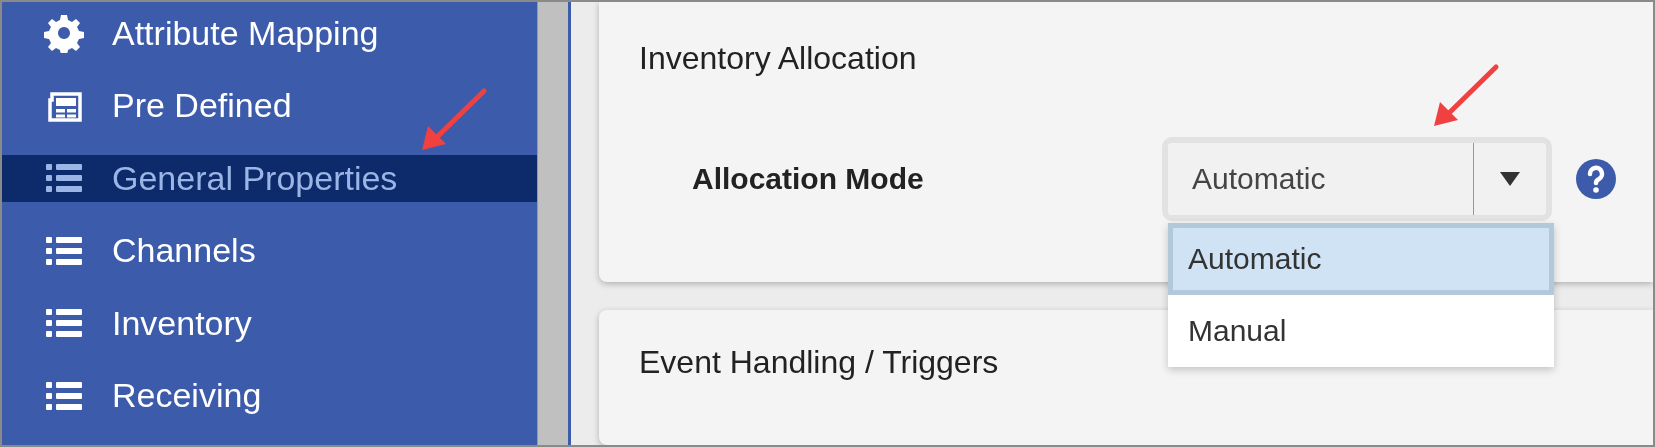 Image resolution: width=1655 pixels, height=447 pixels. What do you see at coordinates (819, 362) in the screenshot?
I see `section-title: Event Handling / Triggers` at bounding box center [819, 362].